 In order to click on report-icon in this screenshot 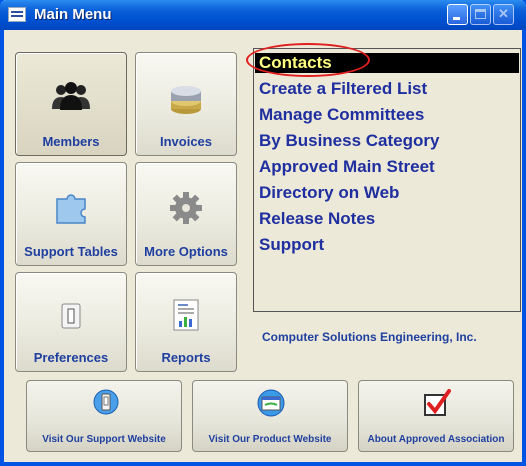, I will do `click(186, 315)`.